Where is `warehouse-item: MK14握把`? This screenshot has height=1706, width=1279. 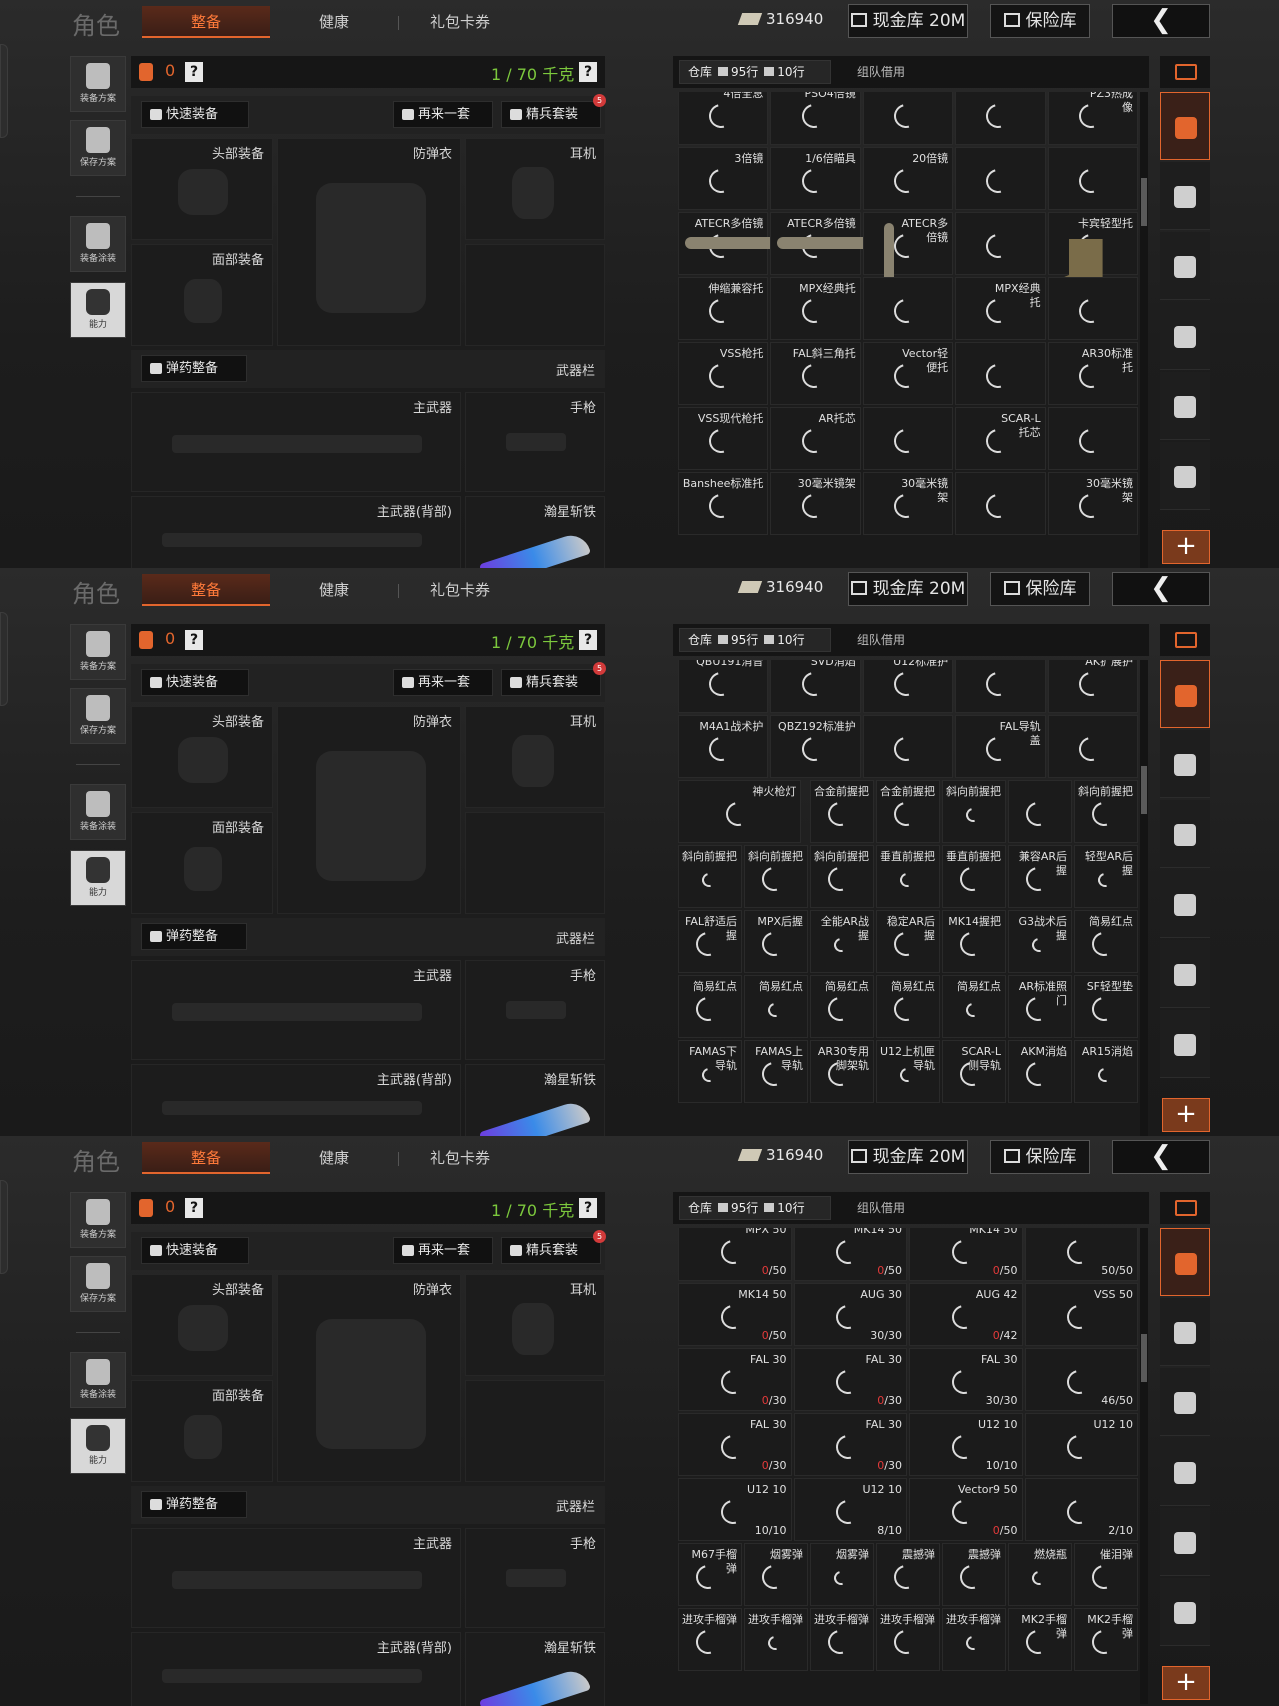 warehouse-item: MK14握把 is located at coordinates (974, 941).